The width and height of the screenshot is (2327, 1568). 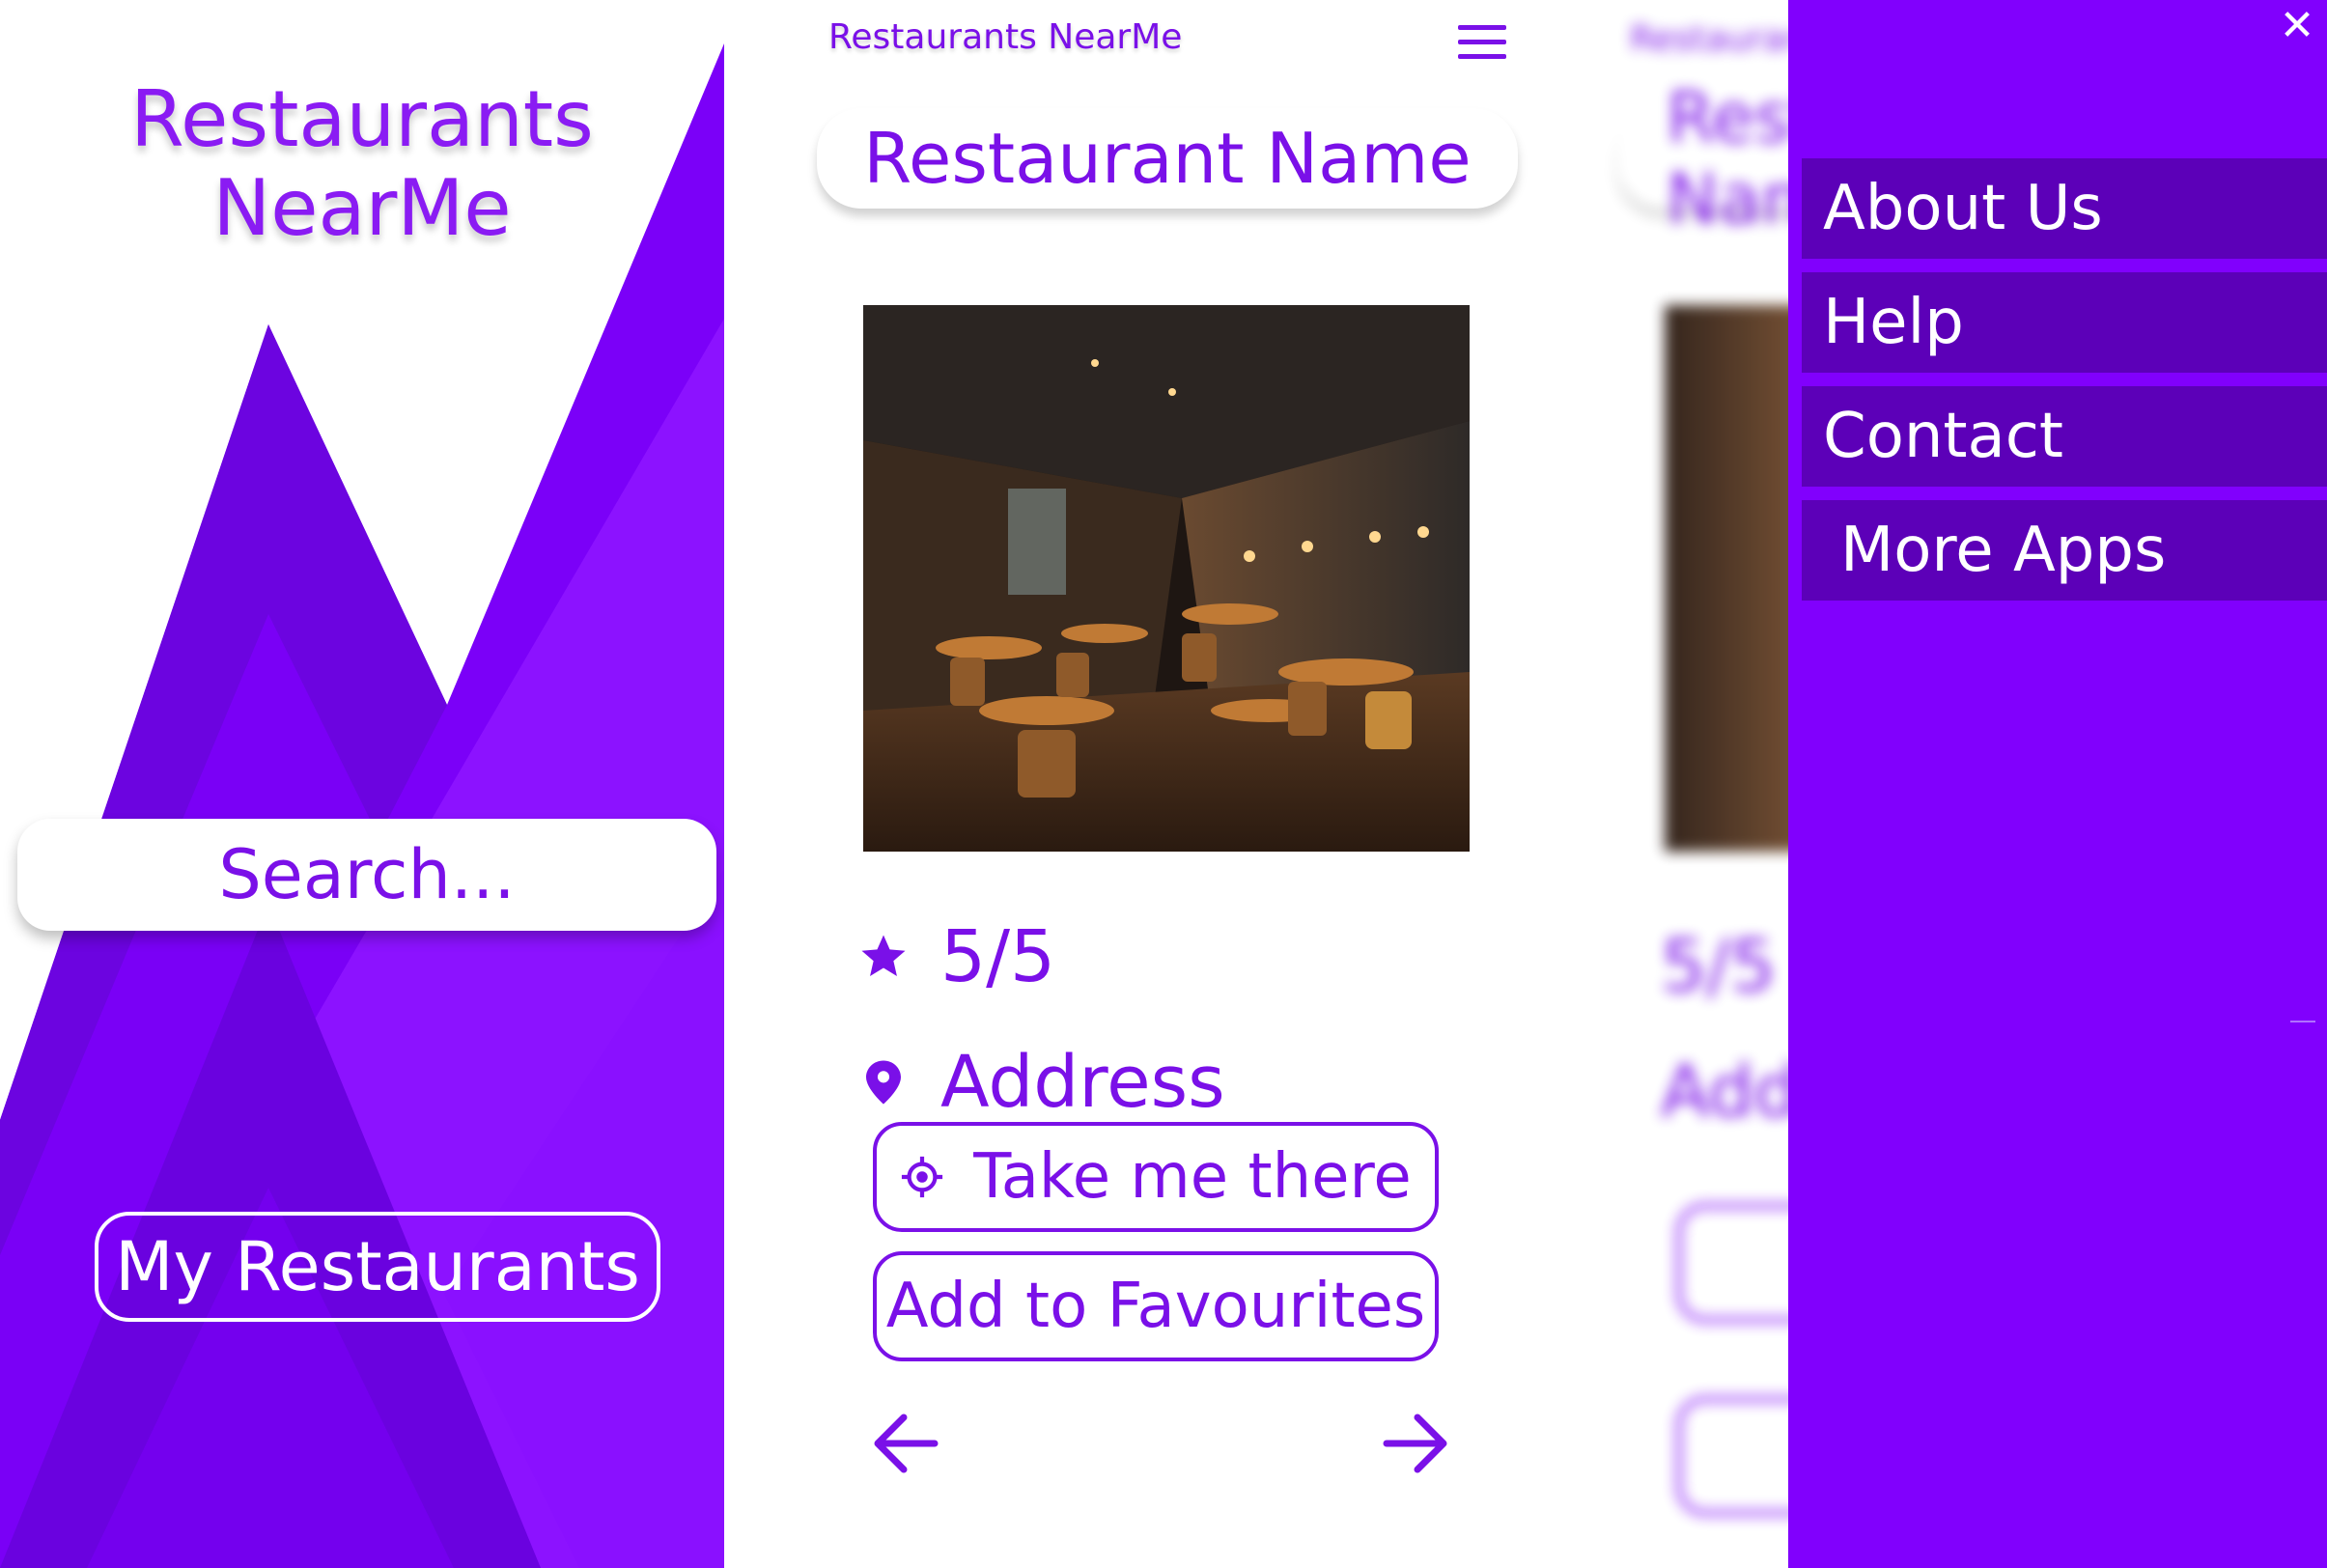 I want to click on scroll-indicator, so click(x=2302, y=1022).